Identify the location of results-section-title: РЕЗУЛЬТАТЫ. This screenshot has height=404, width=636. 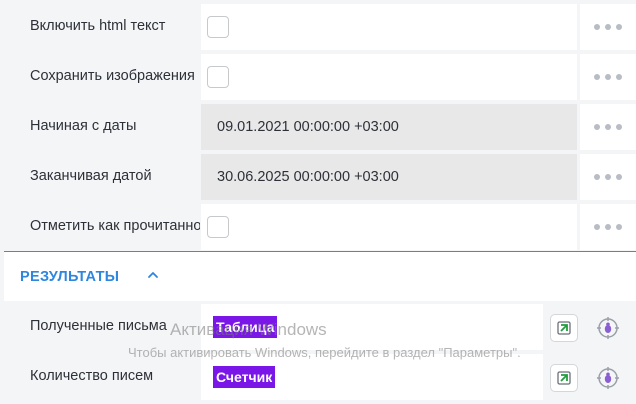
(70, 277).